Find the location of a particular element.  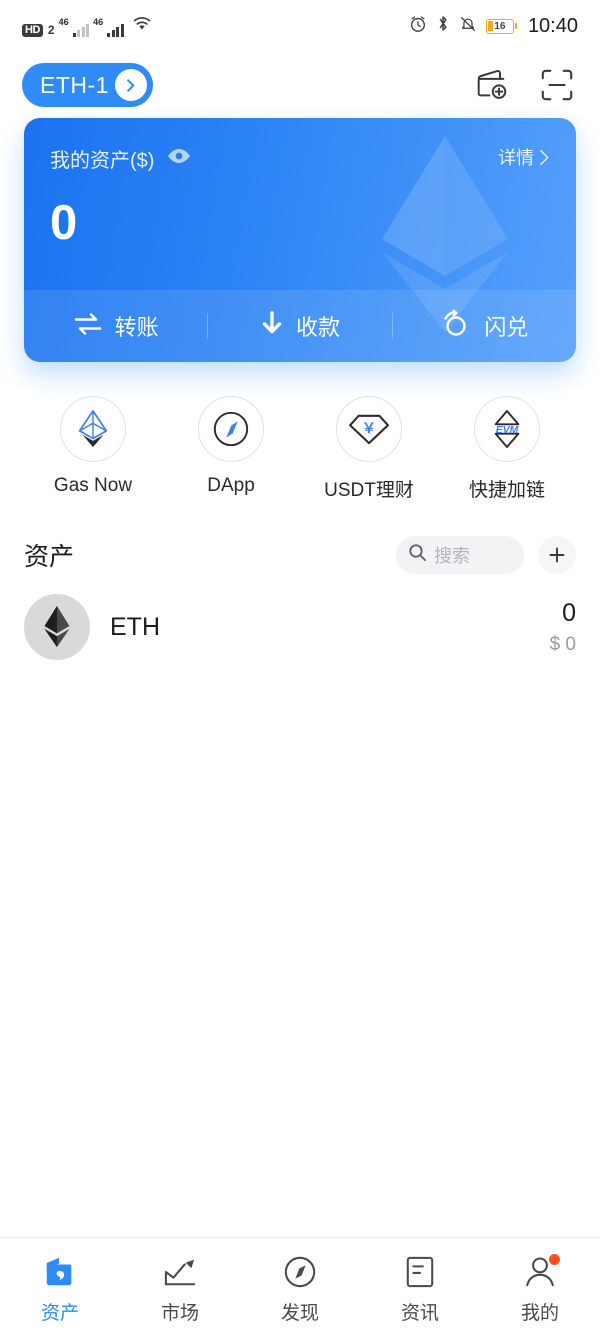

search-icon is located at coordinates (417, 555).